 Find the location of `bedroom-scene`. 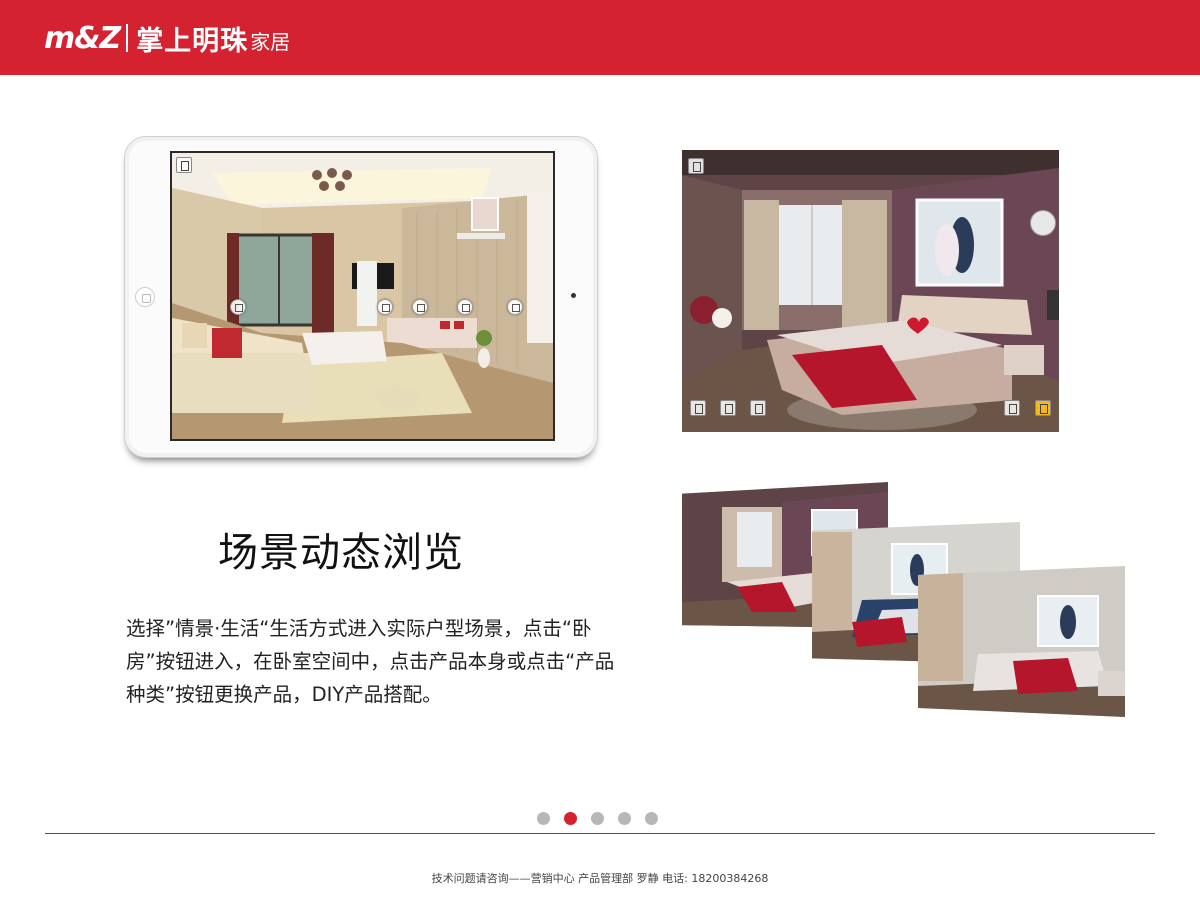

bedroom-scene is located at coordinates (870, 291).